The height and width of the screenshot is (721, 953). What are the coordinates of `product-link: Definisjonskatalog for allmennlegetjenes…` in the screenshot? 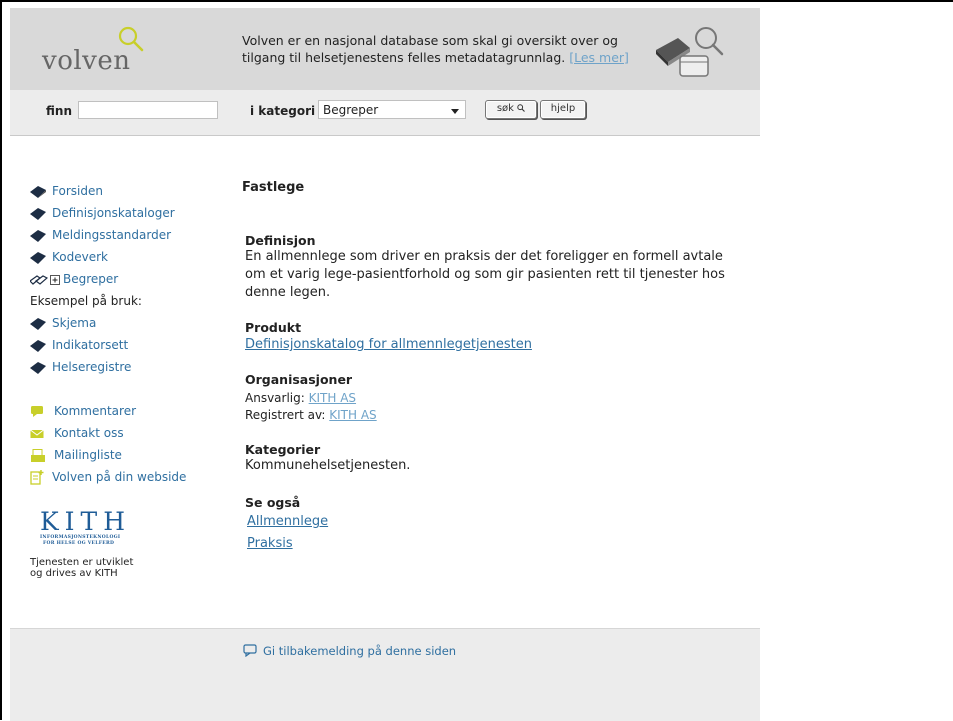 It's located at (388, 344).